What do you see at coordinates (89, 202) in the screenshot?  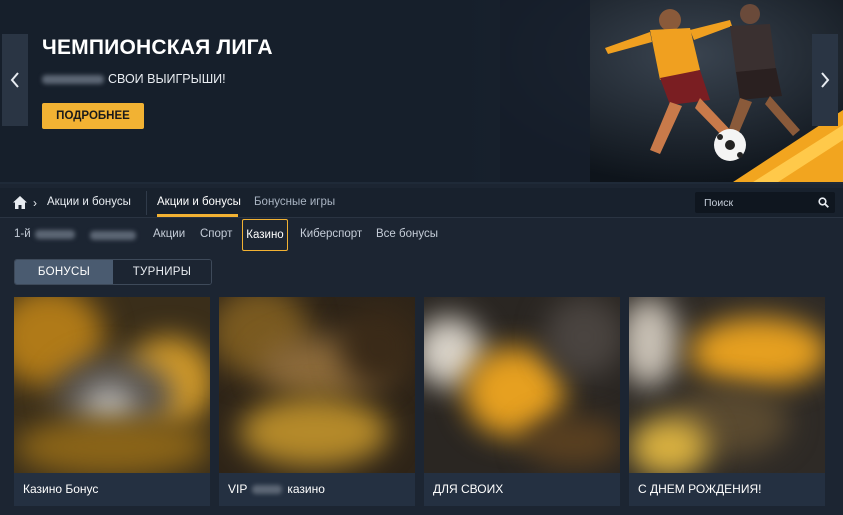 I see `breadcrumb: Акции и бонусы` at bounding box center [89, 202].